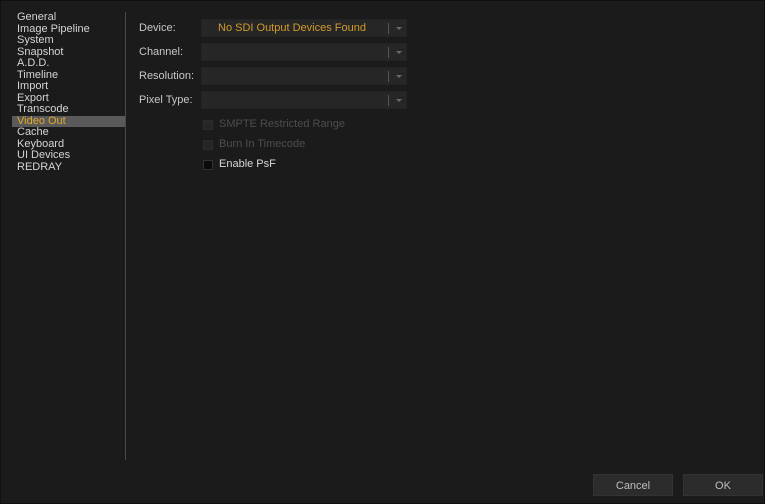 The image size is (765, 504). I want to click on ok-button: OK, so click(723, 485).